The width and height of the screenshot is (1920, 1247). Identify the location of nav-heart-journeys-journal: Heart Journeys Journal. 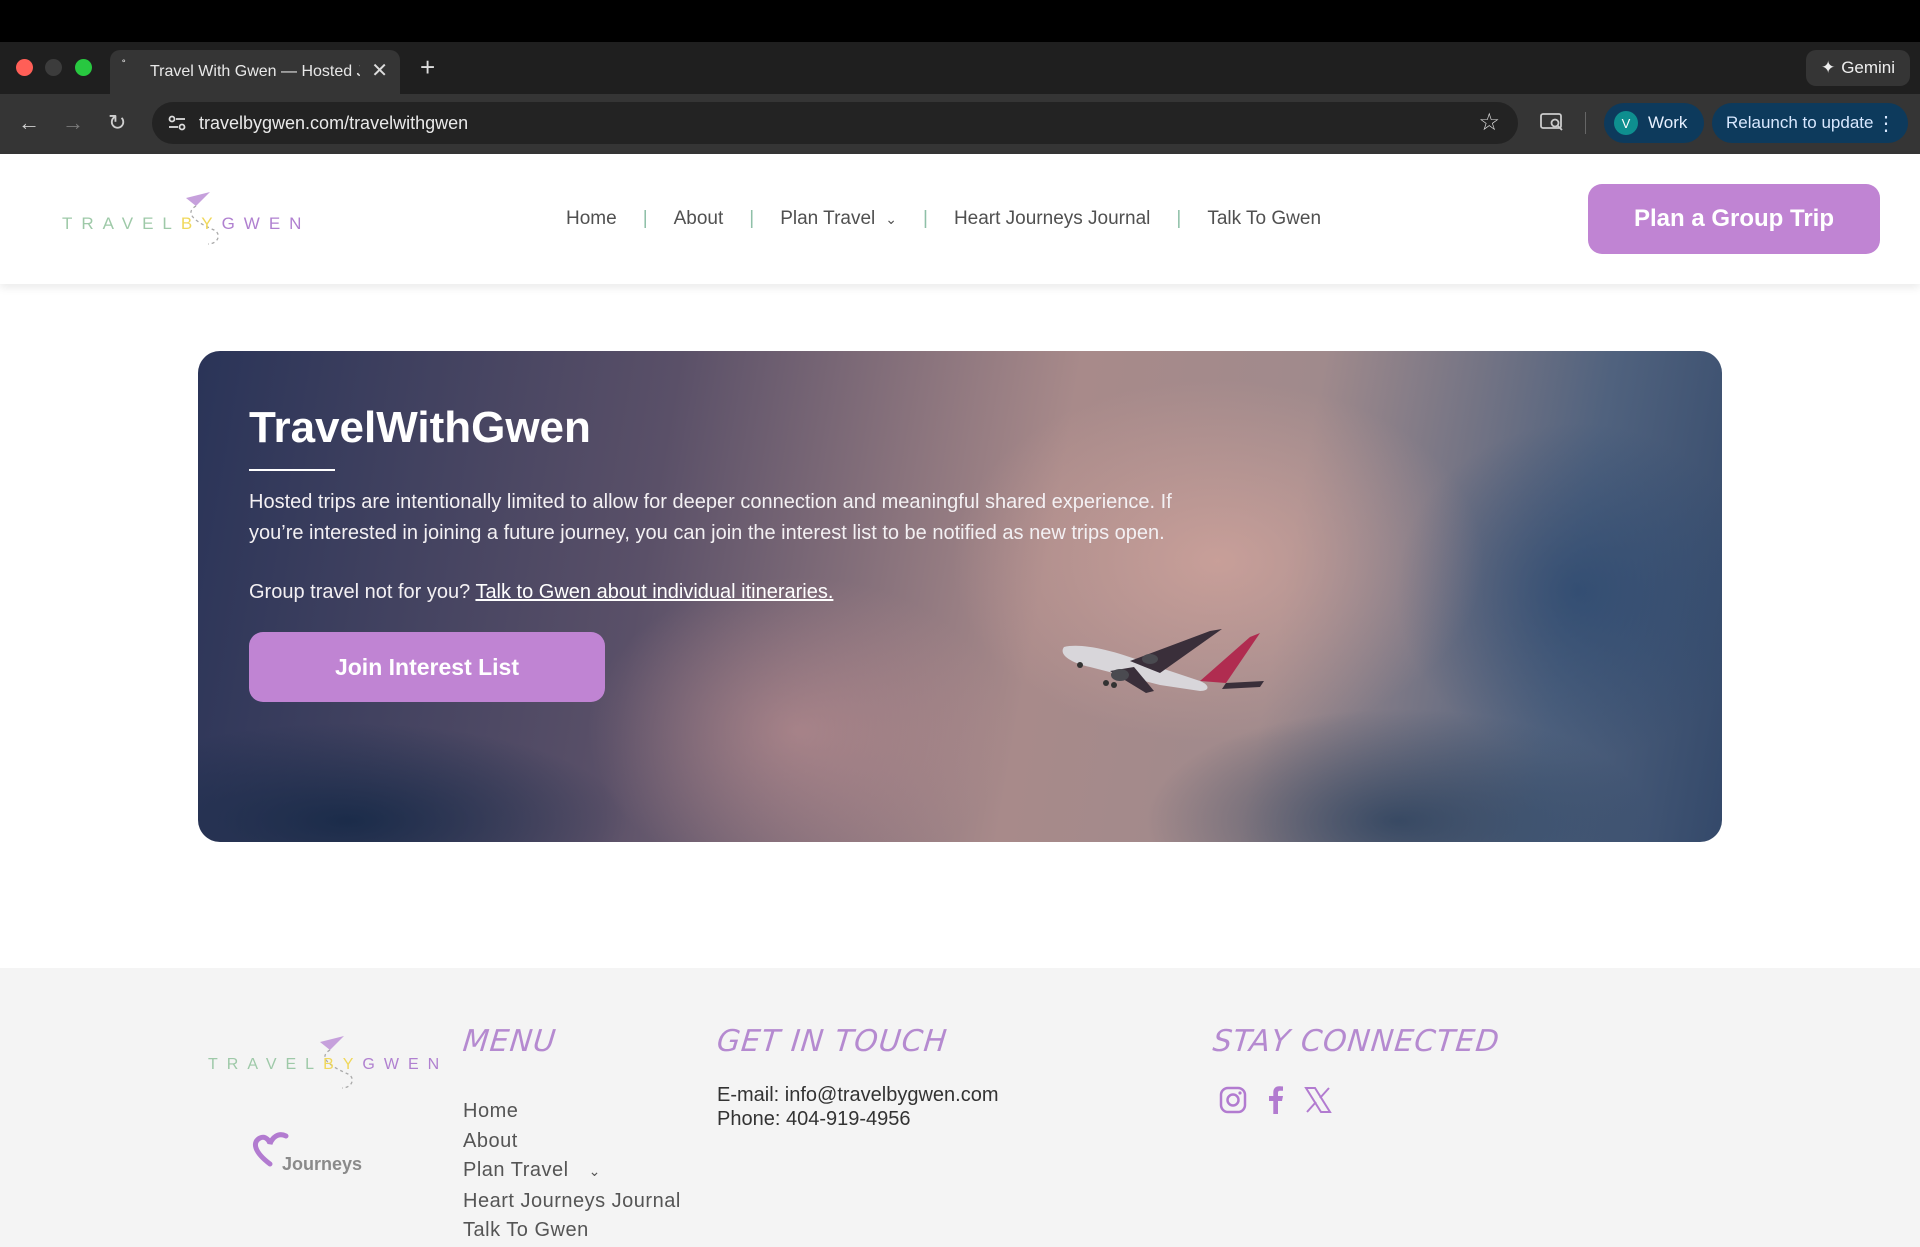
(1052, 219).